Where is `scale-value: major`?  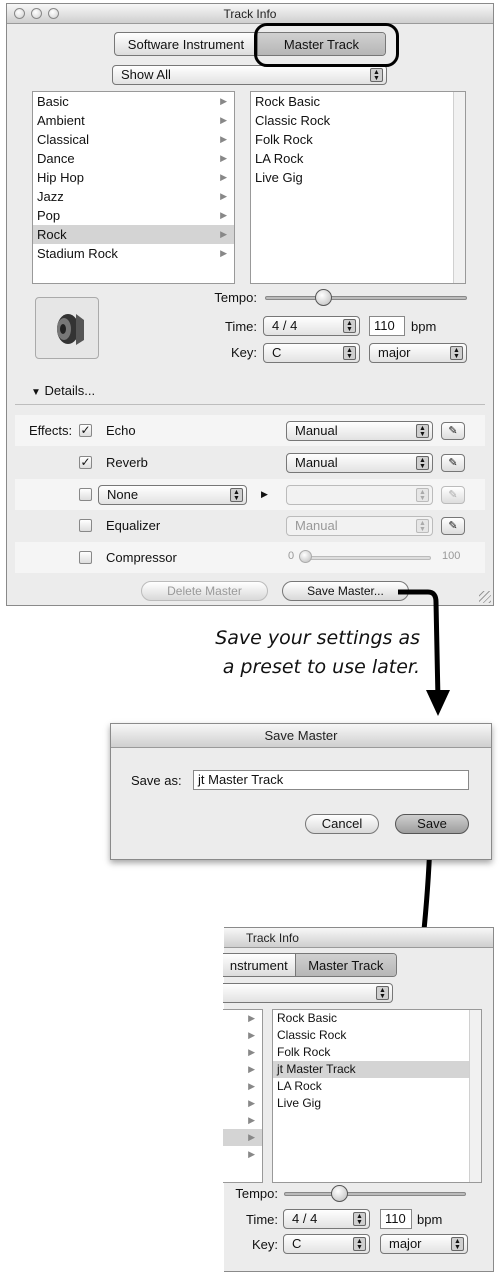 scale-value: major is located at coordinates (405, 1243).